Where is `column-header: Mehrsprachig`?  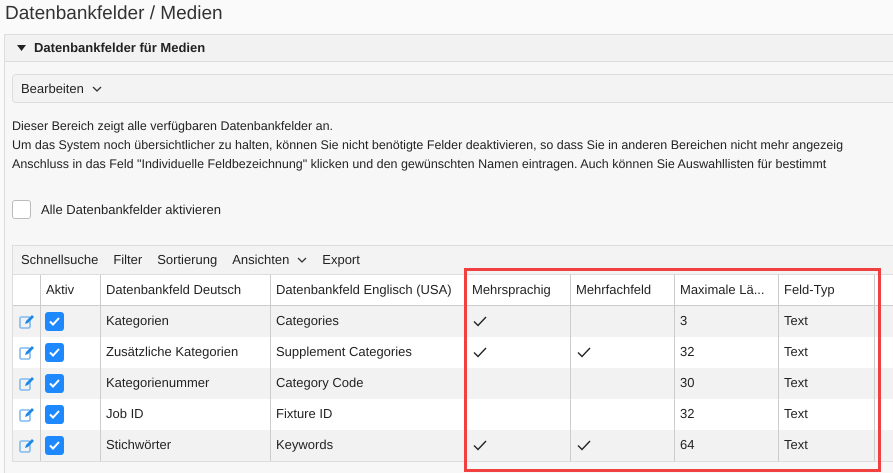 column-header: Mehrsprachig is located at coordinates (519, 289).